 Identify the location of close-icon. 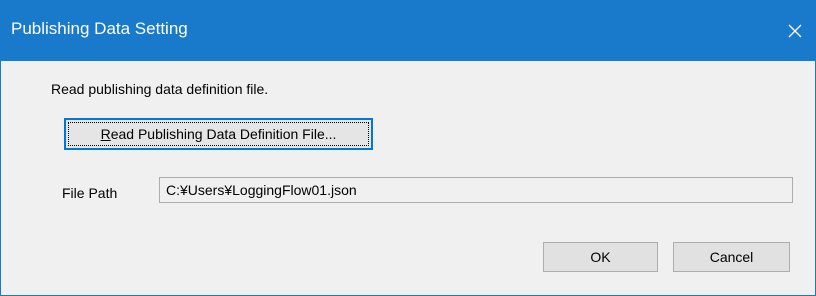
(795, 31).